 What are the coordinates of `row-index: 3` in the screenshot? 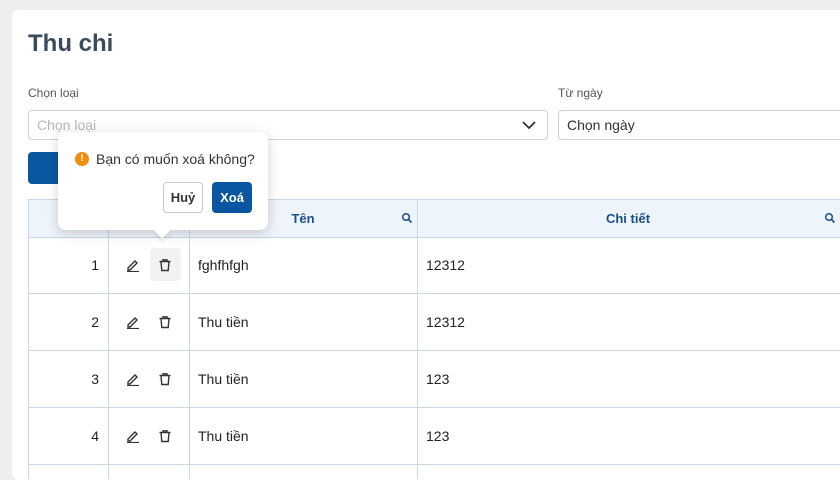 It's located at (95, 379).